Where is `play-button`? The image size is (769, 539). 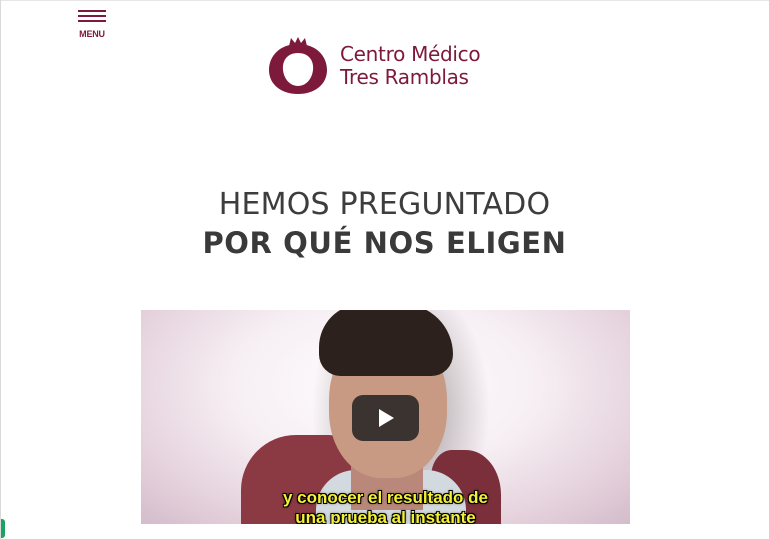 play-button is located at coordinates (385, 418).